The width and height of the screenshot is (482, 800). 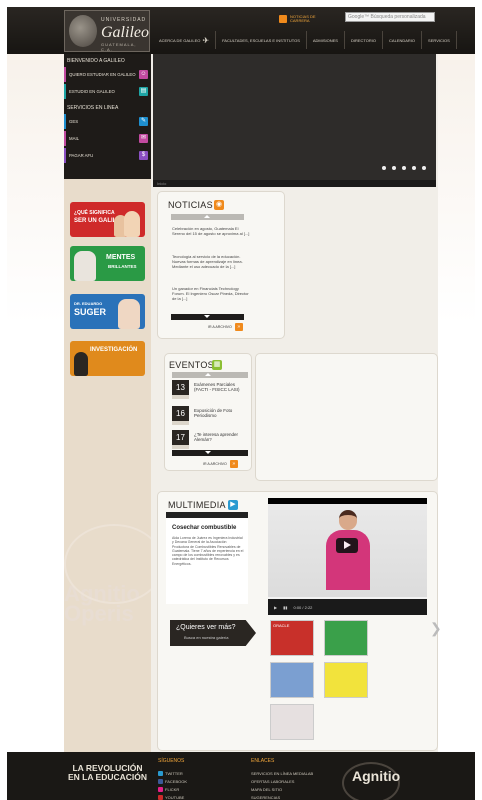 What do you see at coordinates (294, 183) in the screenshot?
I see `breadcrumb: Inicio` at bounding box center [294, 183].